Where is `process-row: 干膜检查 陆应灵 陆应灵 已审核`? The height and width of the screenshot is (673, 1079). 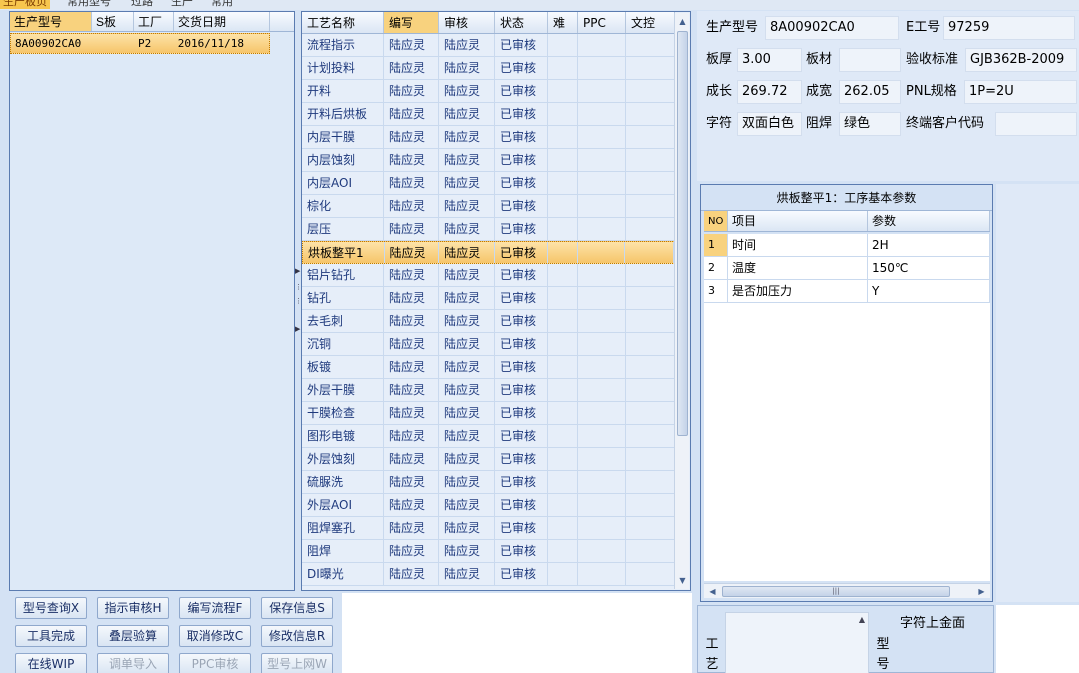 process-row: 干膜检查 陆应灵 陆应灵 已审核 is located at coordinates (488, 413).